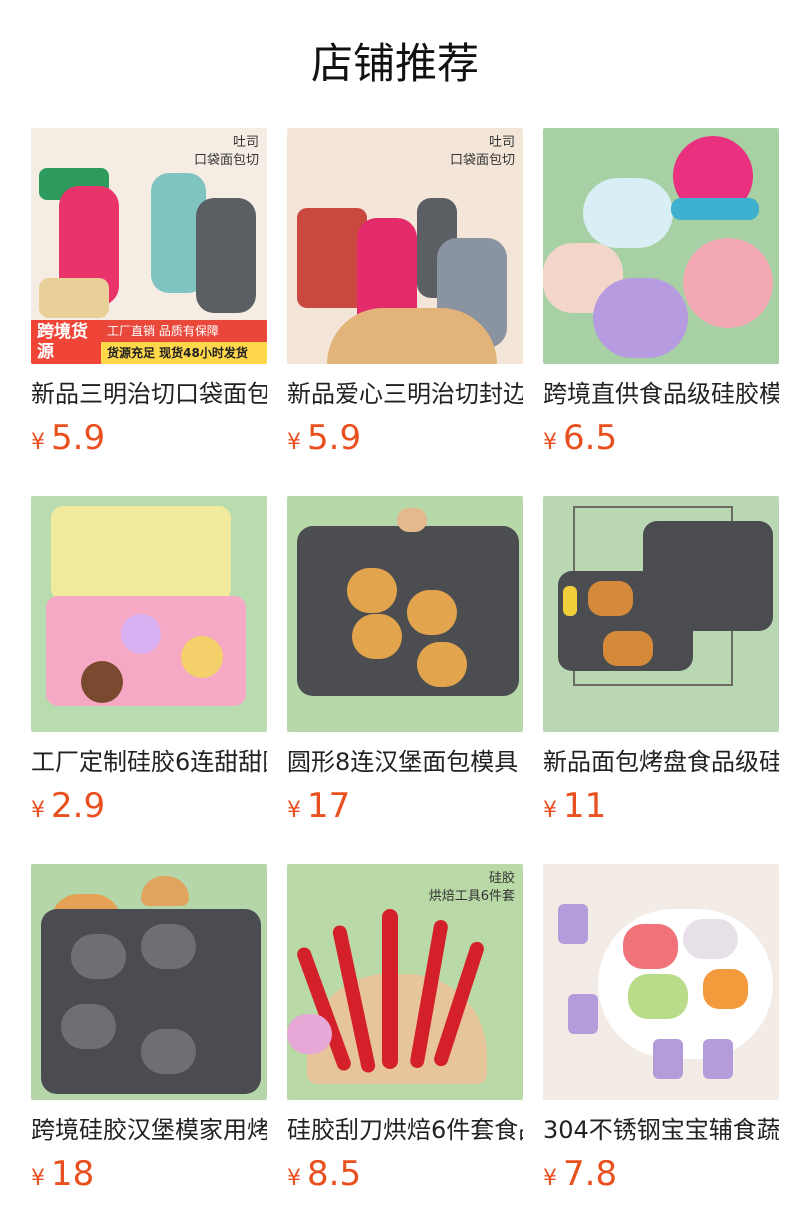 Image resolution: width=790 pixels, height=1232 pixels. What do you see at coordinates (661, 762) in the screenshot?
I see `product-title: 新品面包烤盘食品级硅胶` at bounding box center [661, 762].